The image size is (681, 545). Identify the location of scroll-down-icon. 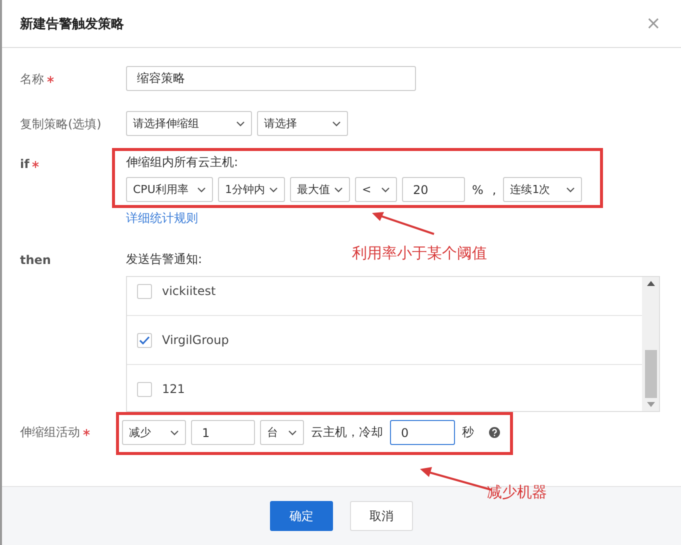
(650, 404).